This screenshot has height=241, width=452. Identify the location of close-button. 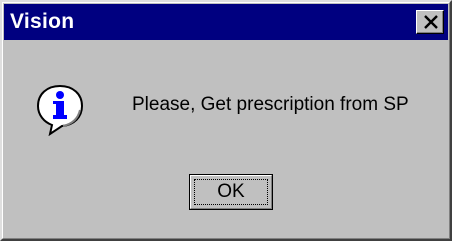
(430, 22).